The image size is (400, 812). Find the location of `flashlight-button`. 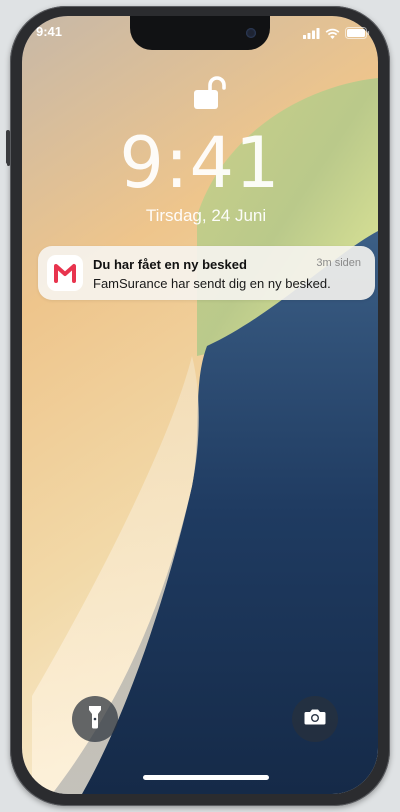

flashlight-button is located at coordinates (95, 719).